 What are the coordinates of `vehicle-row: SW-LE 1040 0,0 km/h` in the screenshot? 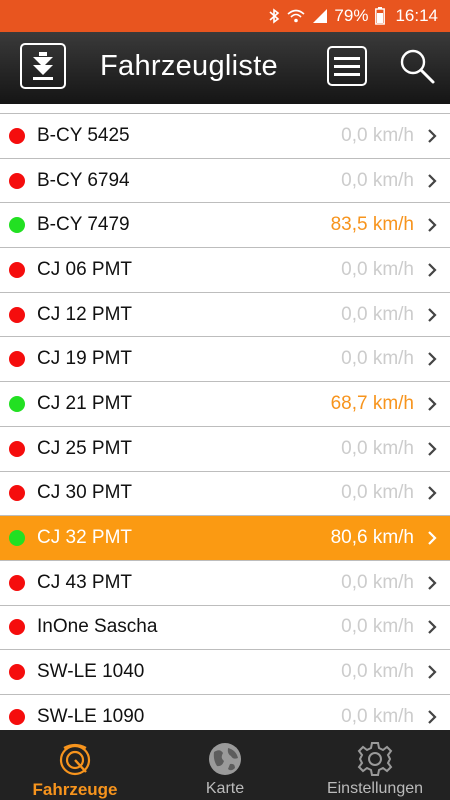 It's located at (225, 672).